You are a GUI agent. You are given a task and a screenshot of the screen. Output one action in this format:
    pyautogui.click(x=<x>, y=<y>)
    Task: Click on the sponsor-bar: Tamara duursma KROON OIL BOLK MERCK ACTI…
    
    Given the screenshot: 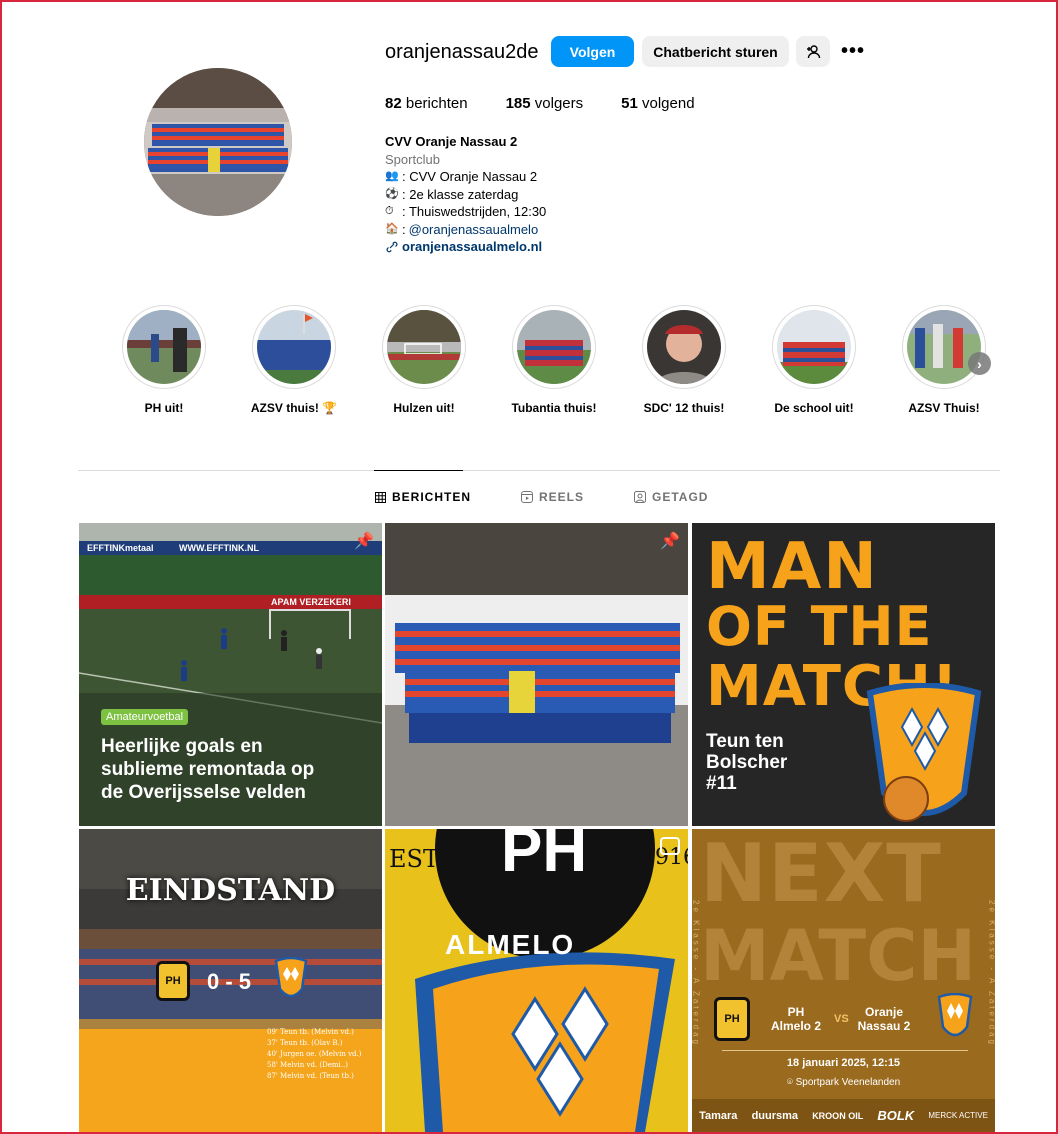 What is the action you would take?
    pyautogui.click(x=843, y=1115)
    